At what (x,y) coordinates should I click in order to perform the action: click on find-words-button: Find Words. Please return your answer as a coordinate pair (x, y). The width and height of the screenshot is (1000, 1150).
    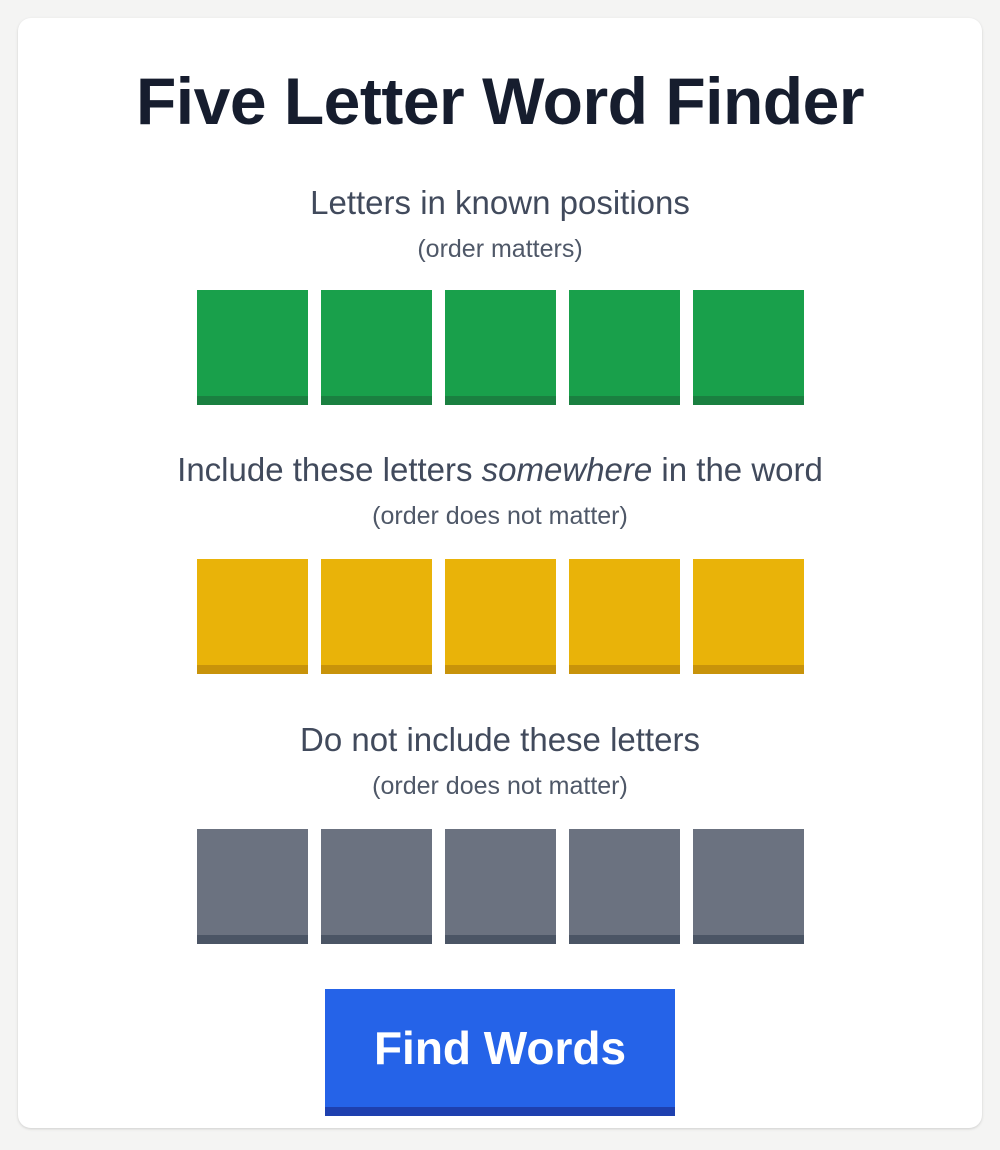
    Looking at the image, I should click on (500, 1052).